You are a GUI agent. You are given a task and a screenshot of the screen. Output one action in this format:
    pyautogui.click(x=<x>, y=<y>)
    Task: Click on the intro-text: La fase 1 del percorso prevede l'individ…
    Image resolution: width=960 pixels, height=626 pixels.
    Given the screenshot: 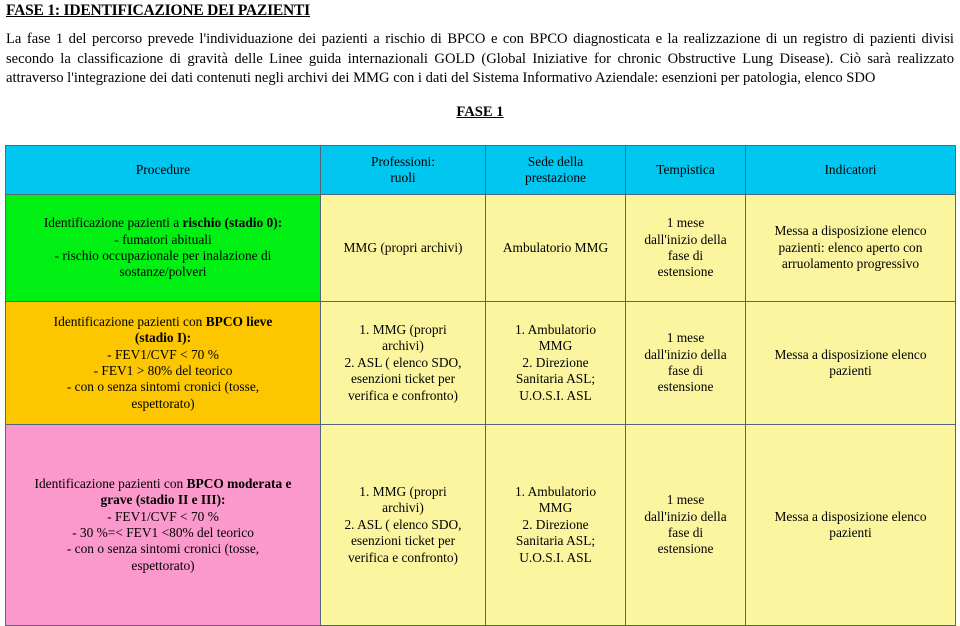 What is the action you would take?
    pyautogui.click(x=480, y=58)
    